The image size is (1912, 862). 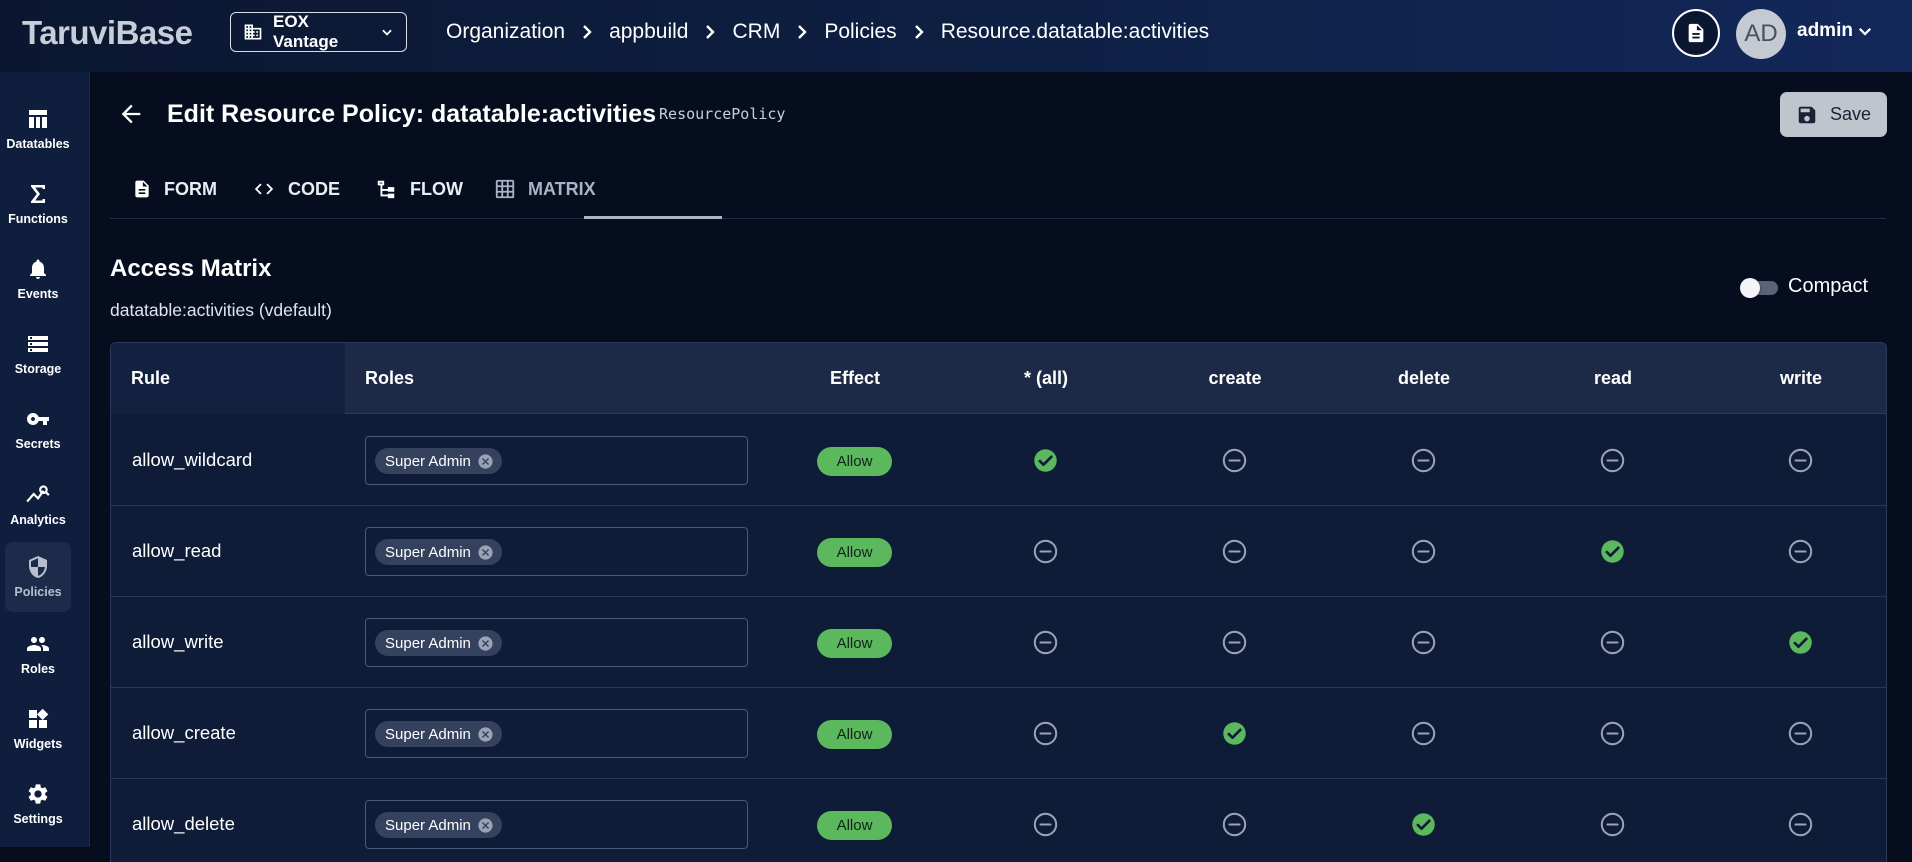 I want to click on breadcrumb-item-app: appbuild, so click(x=648, y=32).